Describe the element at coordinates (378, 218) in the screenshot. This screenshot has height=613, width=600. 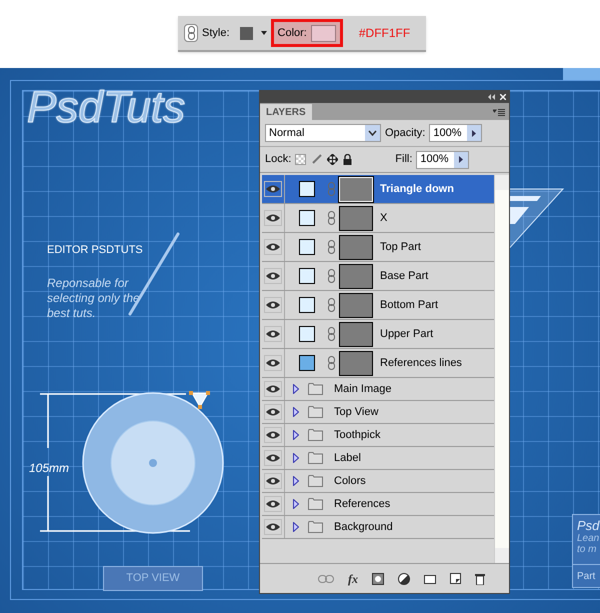
I see `layer-row: X` at that location.